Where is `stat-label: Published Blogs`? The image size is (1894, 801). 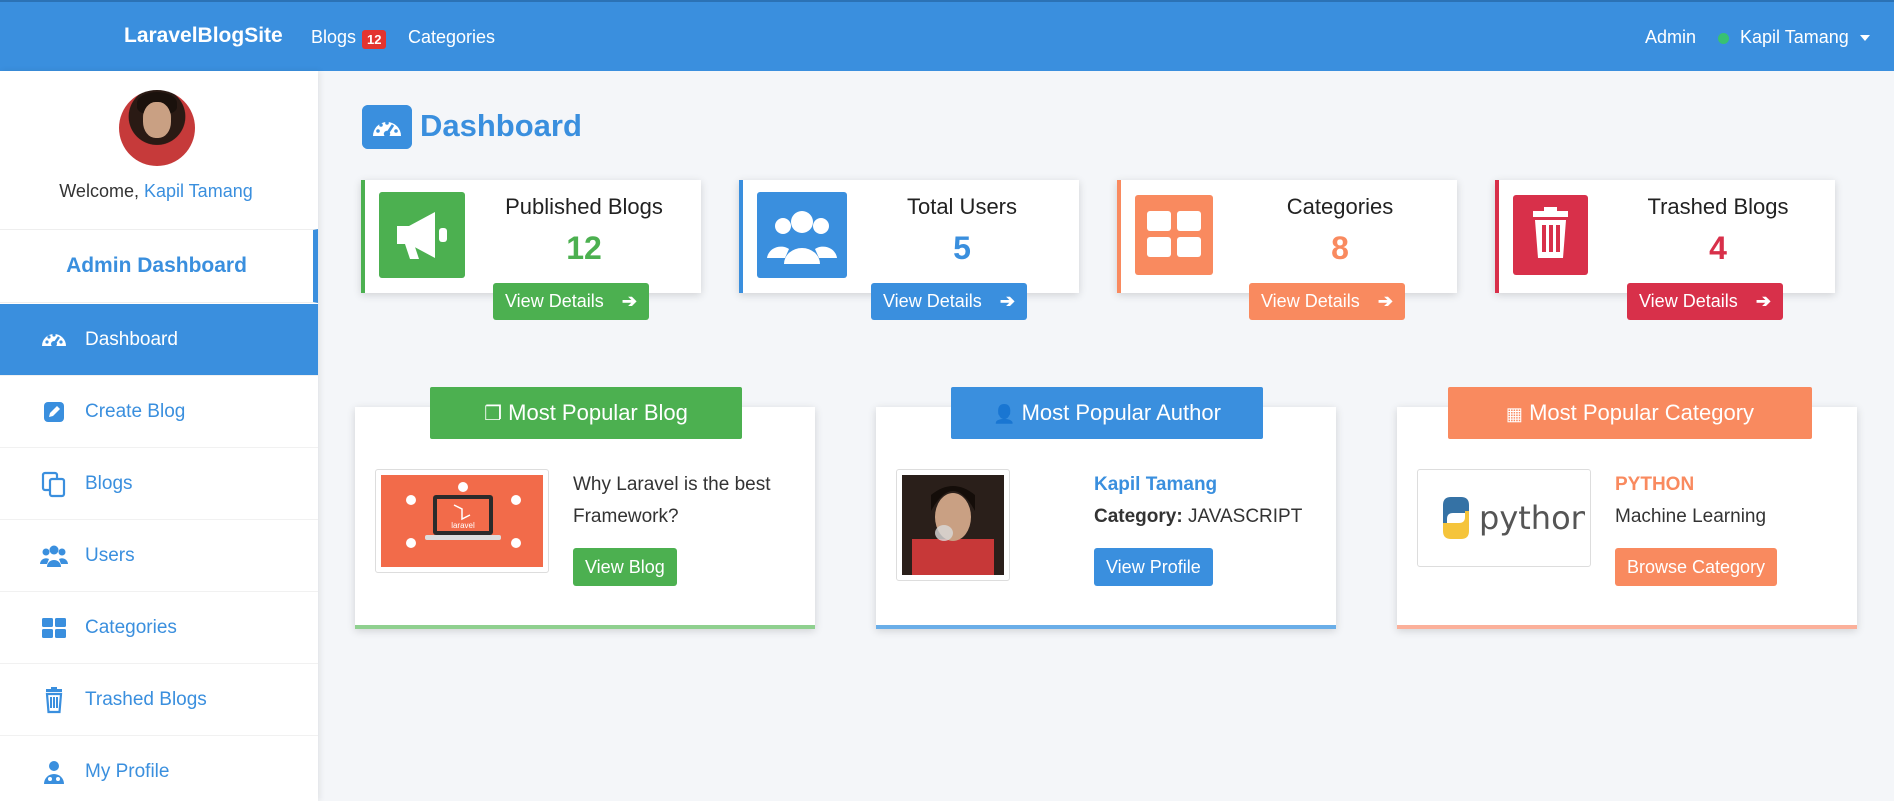 stat-label: Published Blogs is located at coordinates (584, 206).